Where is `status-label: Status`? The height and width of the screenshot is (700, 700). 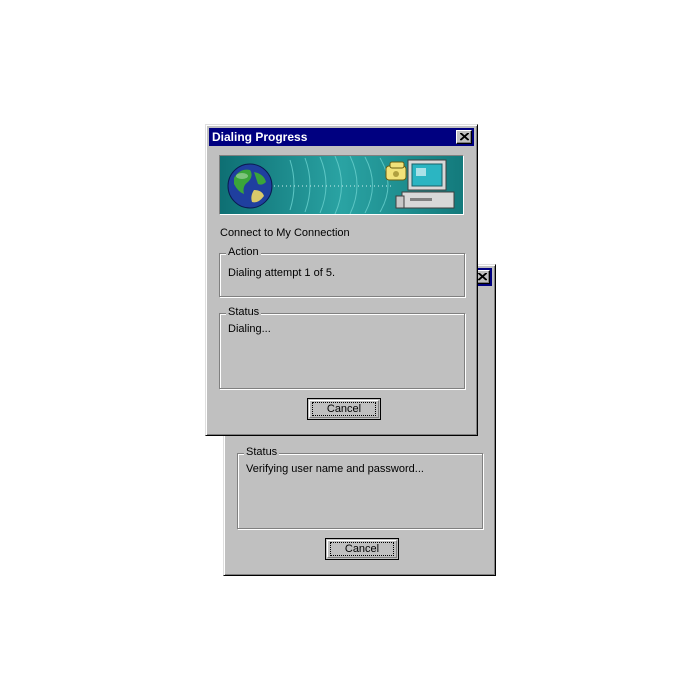 status-label: Status is located at coordinates (244, 312).